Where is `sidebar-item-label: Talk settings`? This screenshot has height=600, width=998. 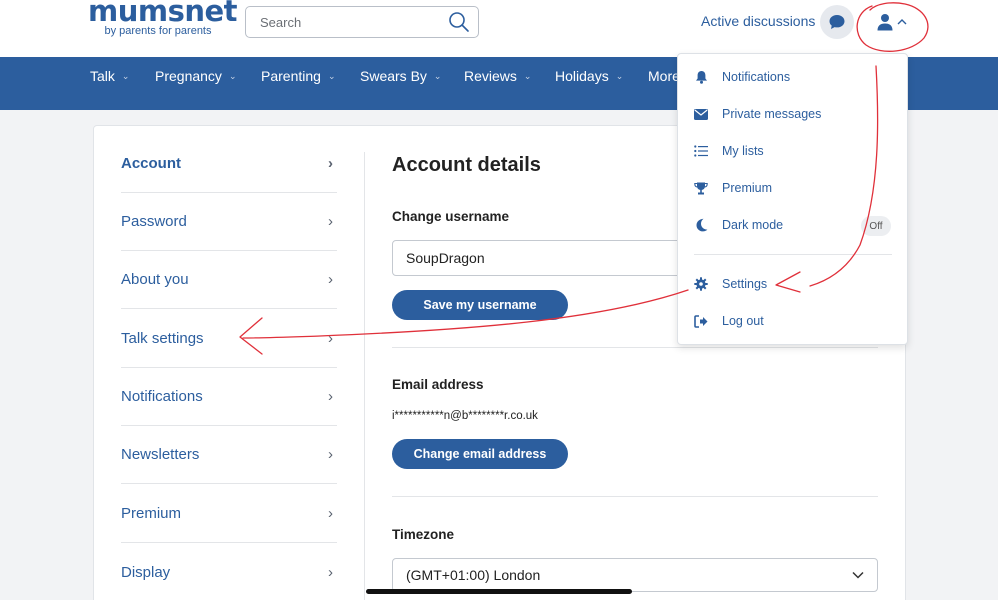
sidebar-item-label: Talk settings is located at coordinates (162, 338).